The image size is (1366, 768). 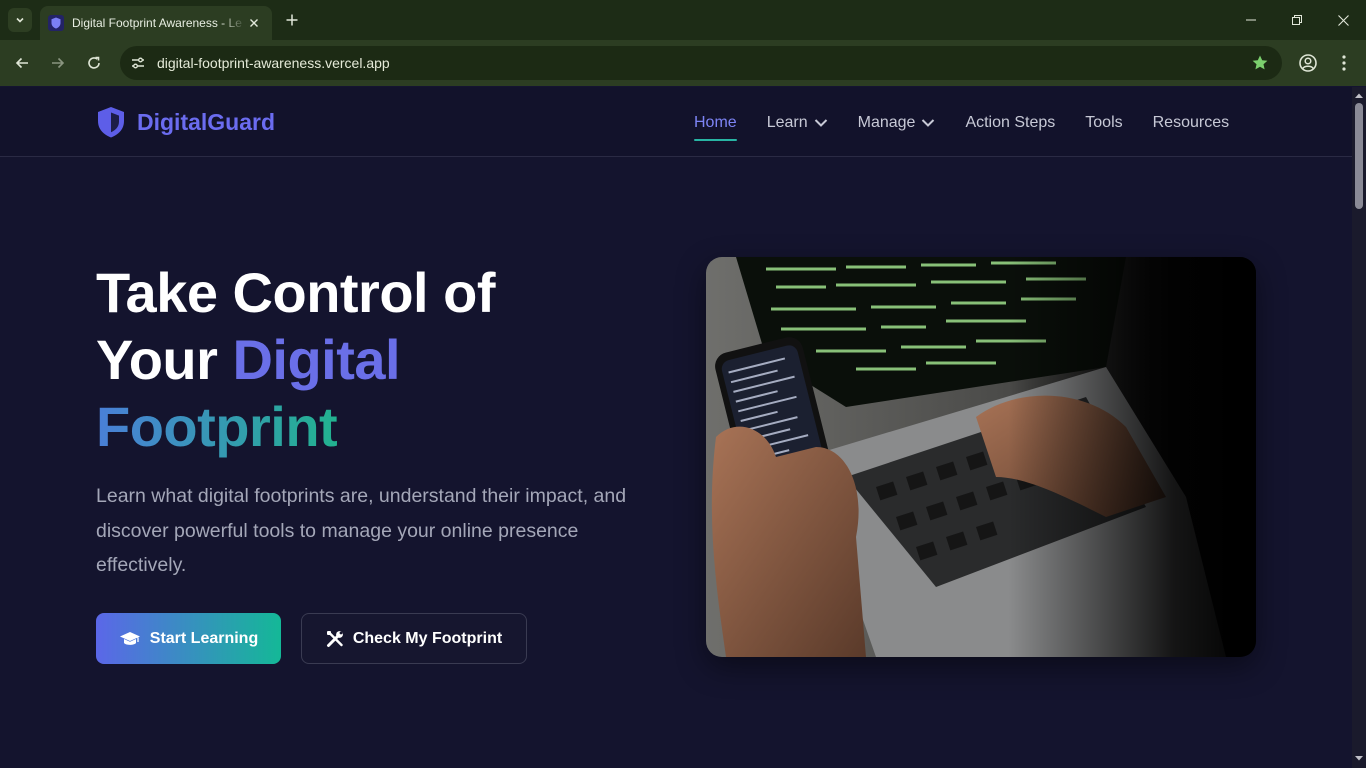 I want to click on hero-title: Take Control of Your Digital Footprint, so click(x=296, y=359).